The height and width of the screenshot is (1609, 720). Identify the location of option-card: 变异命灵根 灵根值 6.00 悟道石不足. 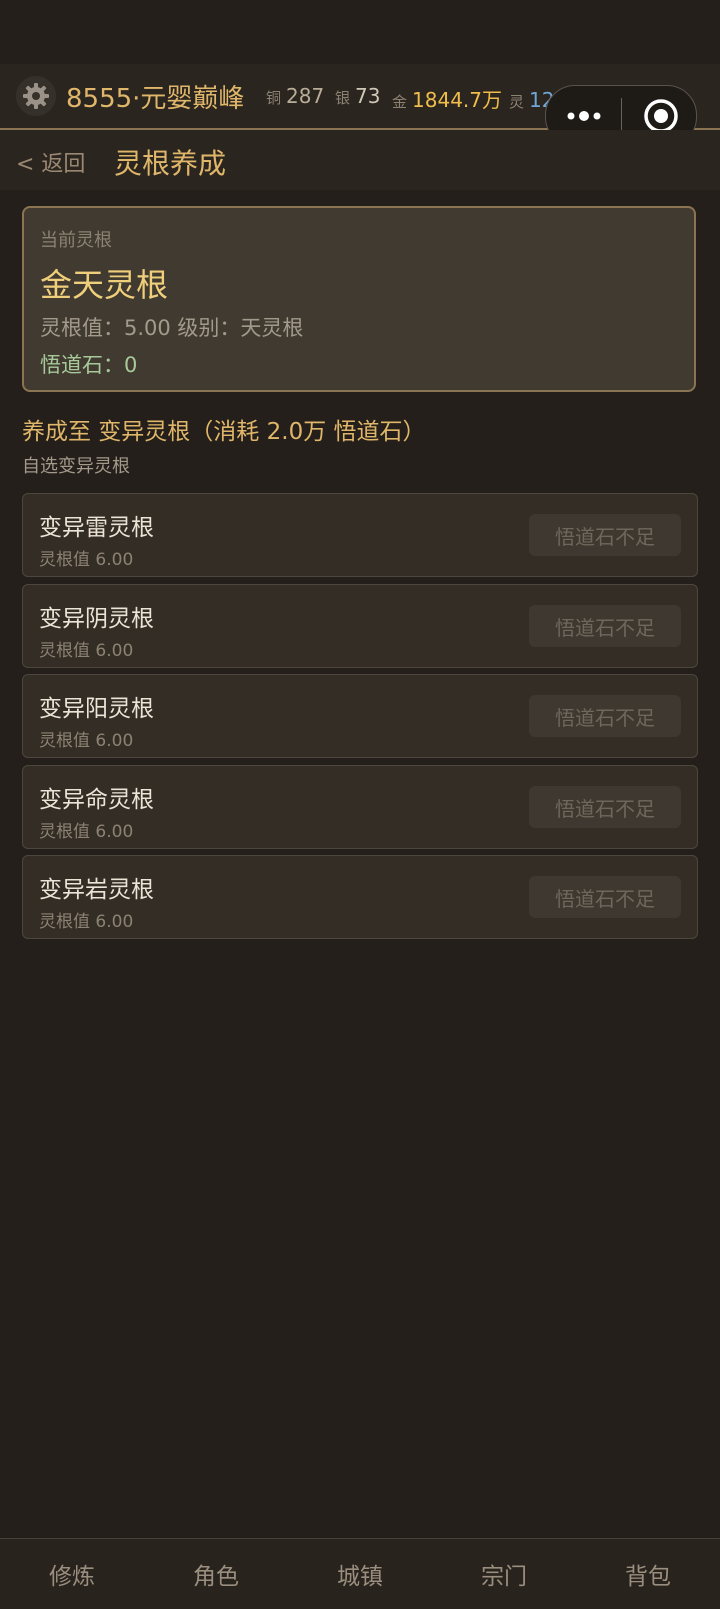
(360, 807).